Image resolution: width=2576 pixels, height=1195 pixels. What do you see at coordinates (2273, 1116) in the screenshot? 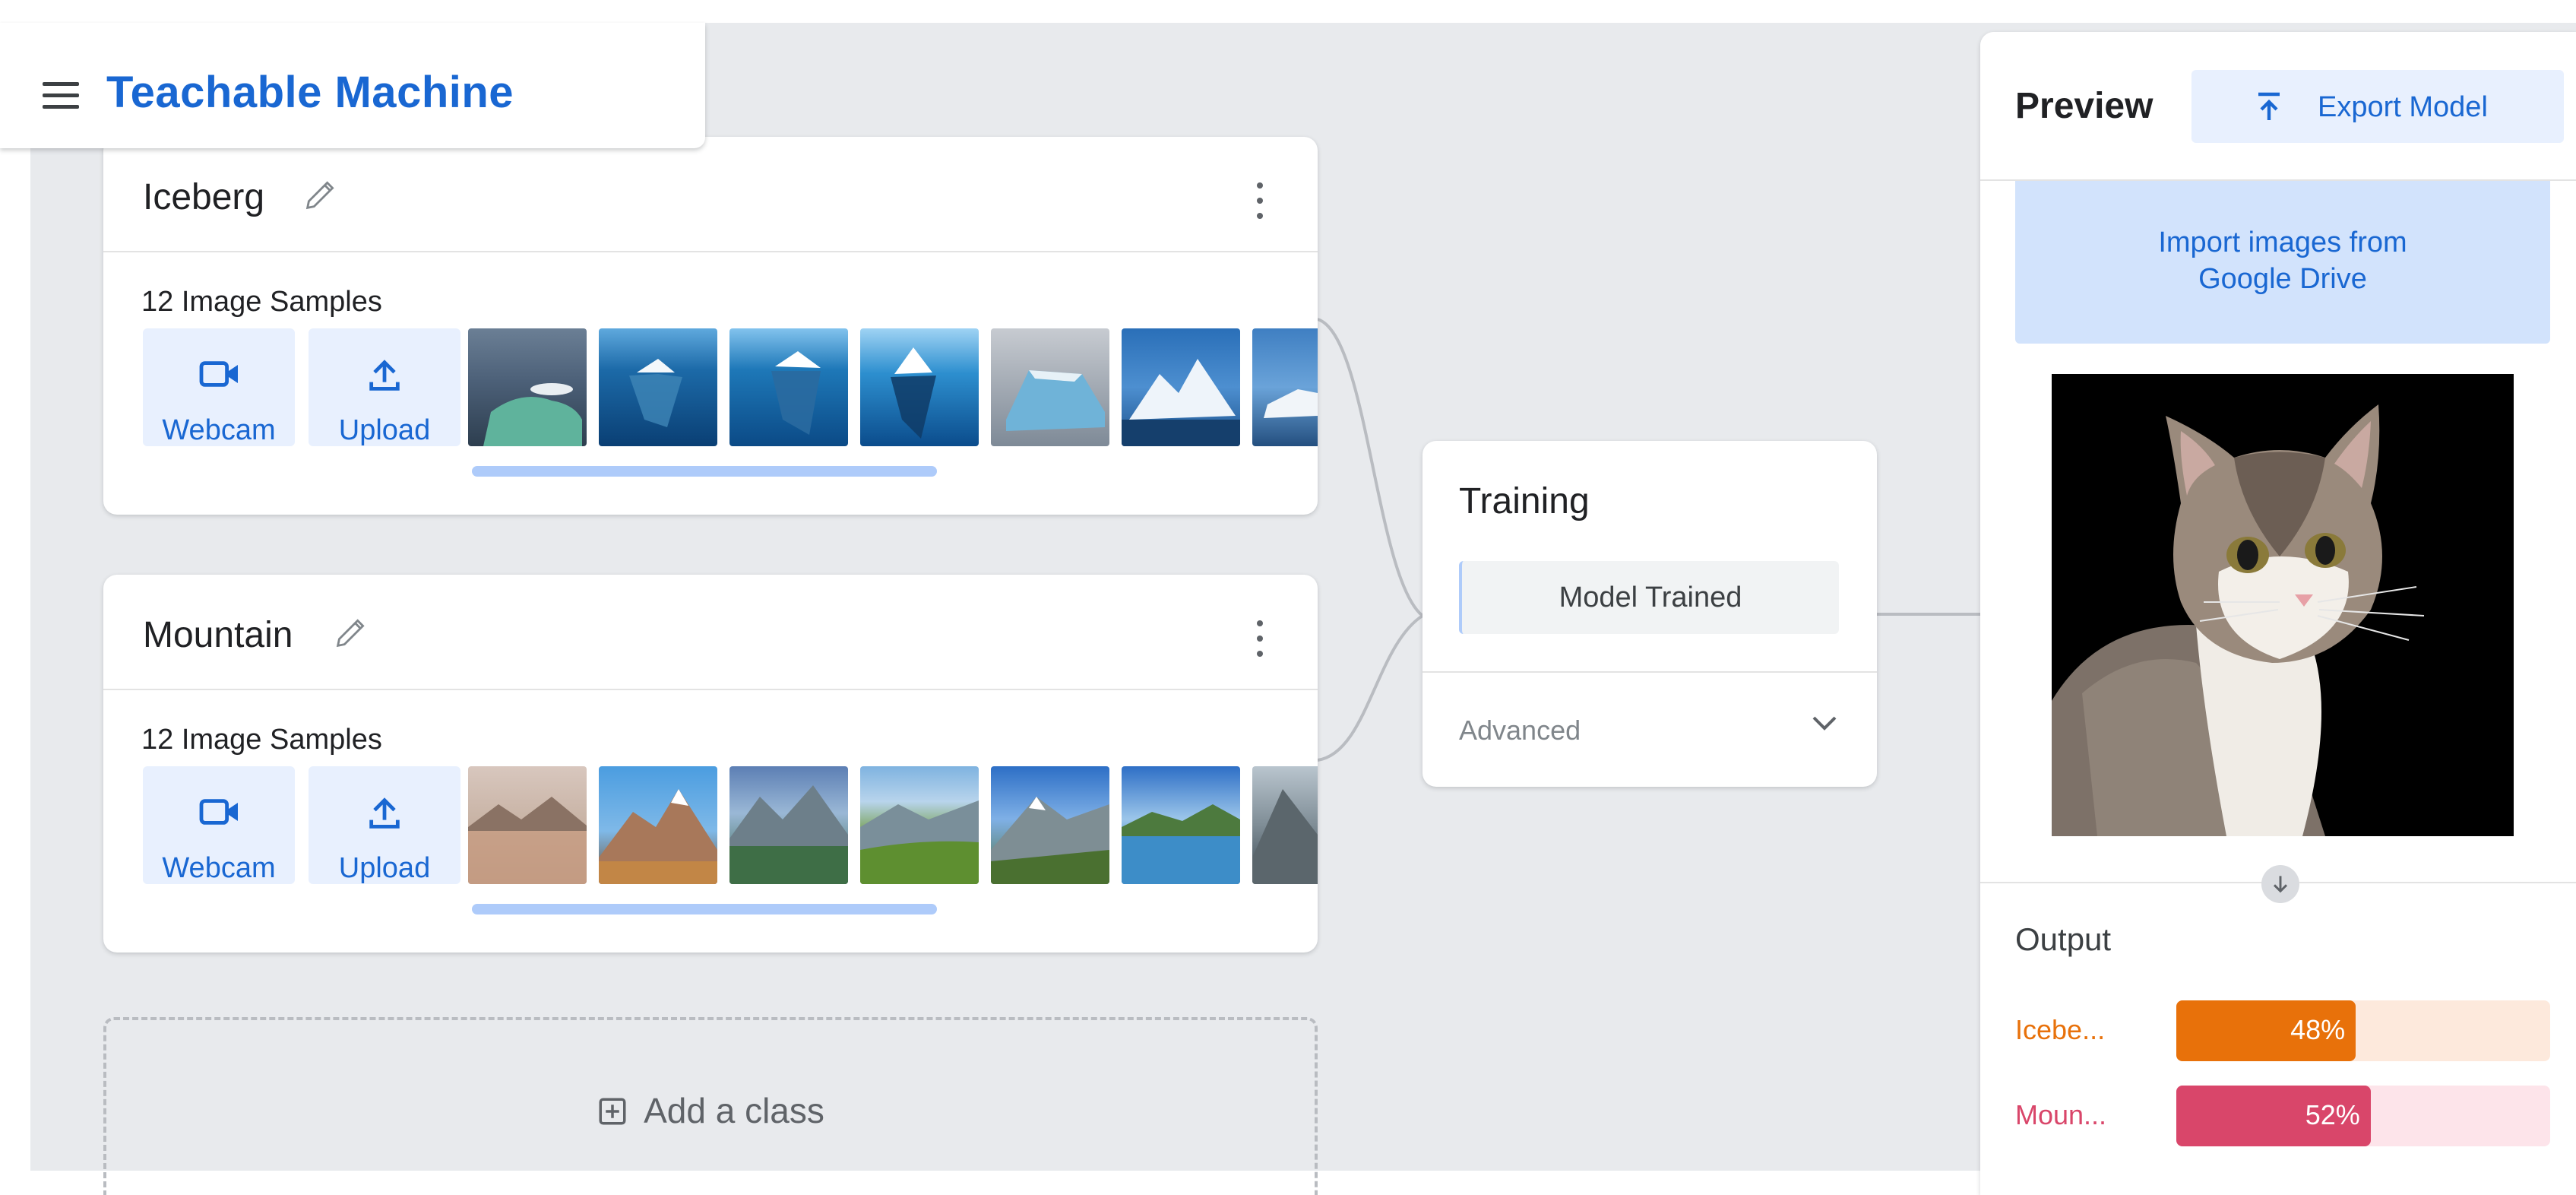
I see `confidence-bar-fill: 52%` at bounding box center [2273, 1116].